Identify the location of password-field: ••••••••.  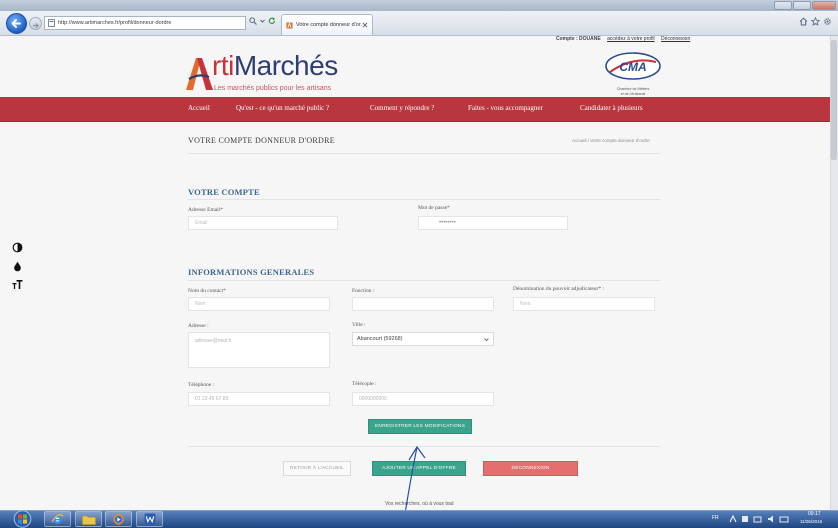
(493, 223).